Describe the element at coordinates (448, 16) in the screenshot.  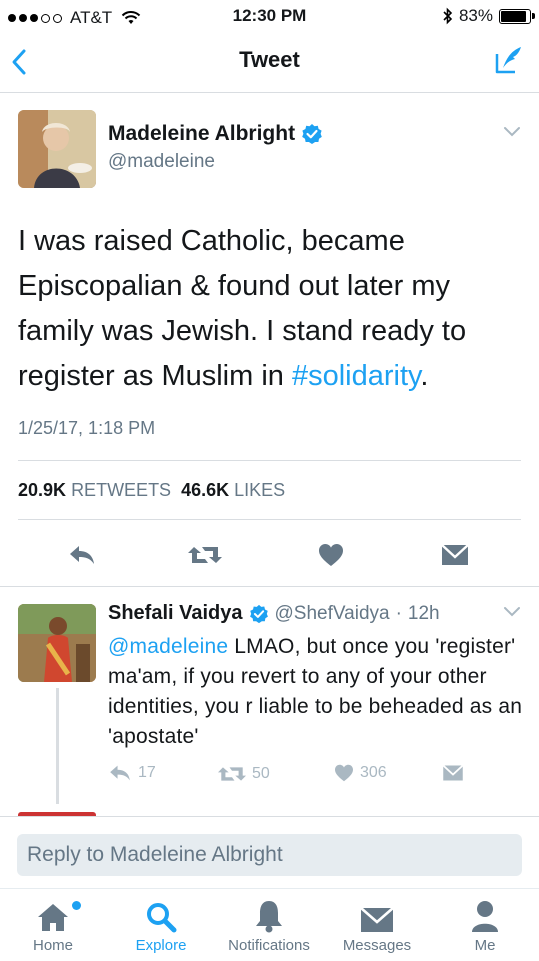
I see `bluetooth-icon` at that location.